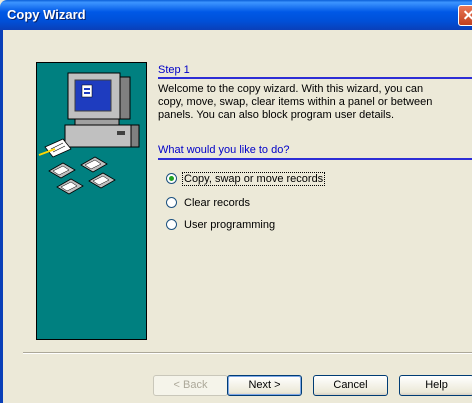 This screenshot has width=472, height=403. What do you see at coordinates (236, 15) in the screenshot?
I see `title-bar: Copy Wizard` at bounding box center [236, 15].